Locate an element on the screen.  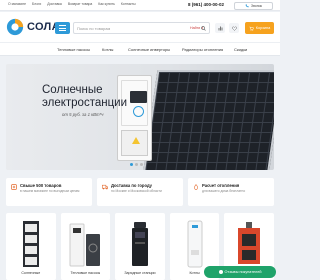
feature-title: Свыше 500 товаров is located at coordinates (41, 185).